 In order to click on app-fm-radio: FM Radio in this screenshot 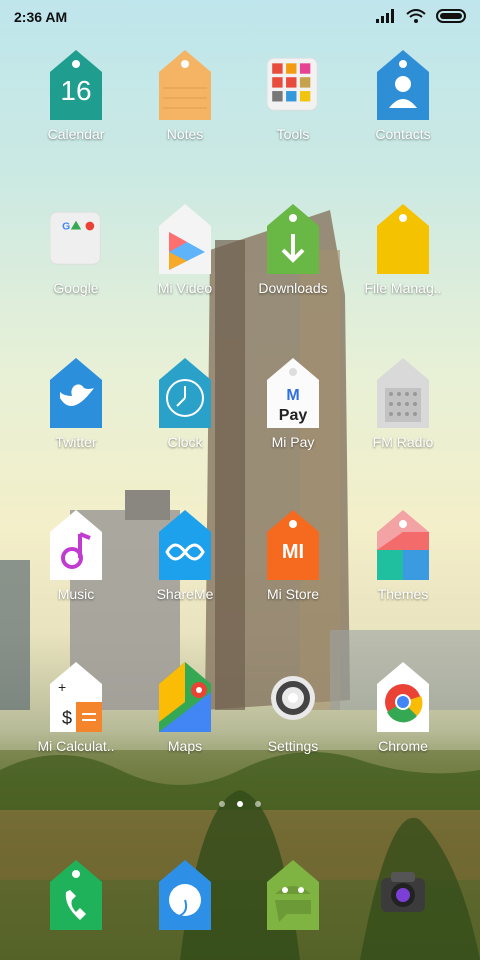, I will do `click(403, 408)`.